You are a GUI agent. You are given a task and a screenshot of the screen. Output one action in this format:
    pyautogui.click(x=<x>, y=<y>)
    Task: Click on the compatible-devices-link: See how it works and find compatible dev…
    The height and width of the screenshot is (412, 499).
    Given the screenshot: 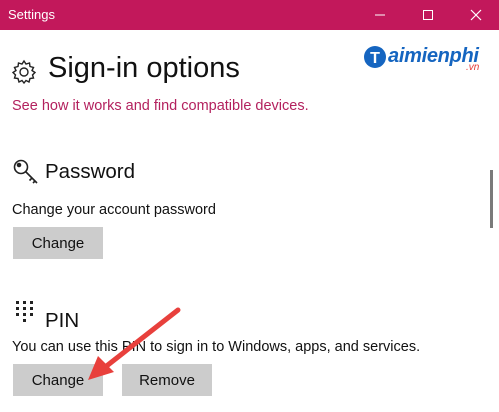 What is the action you would take?
    pyautogui.click(x=160, y=106)
    